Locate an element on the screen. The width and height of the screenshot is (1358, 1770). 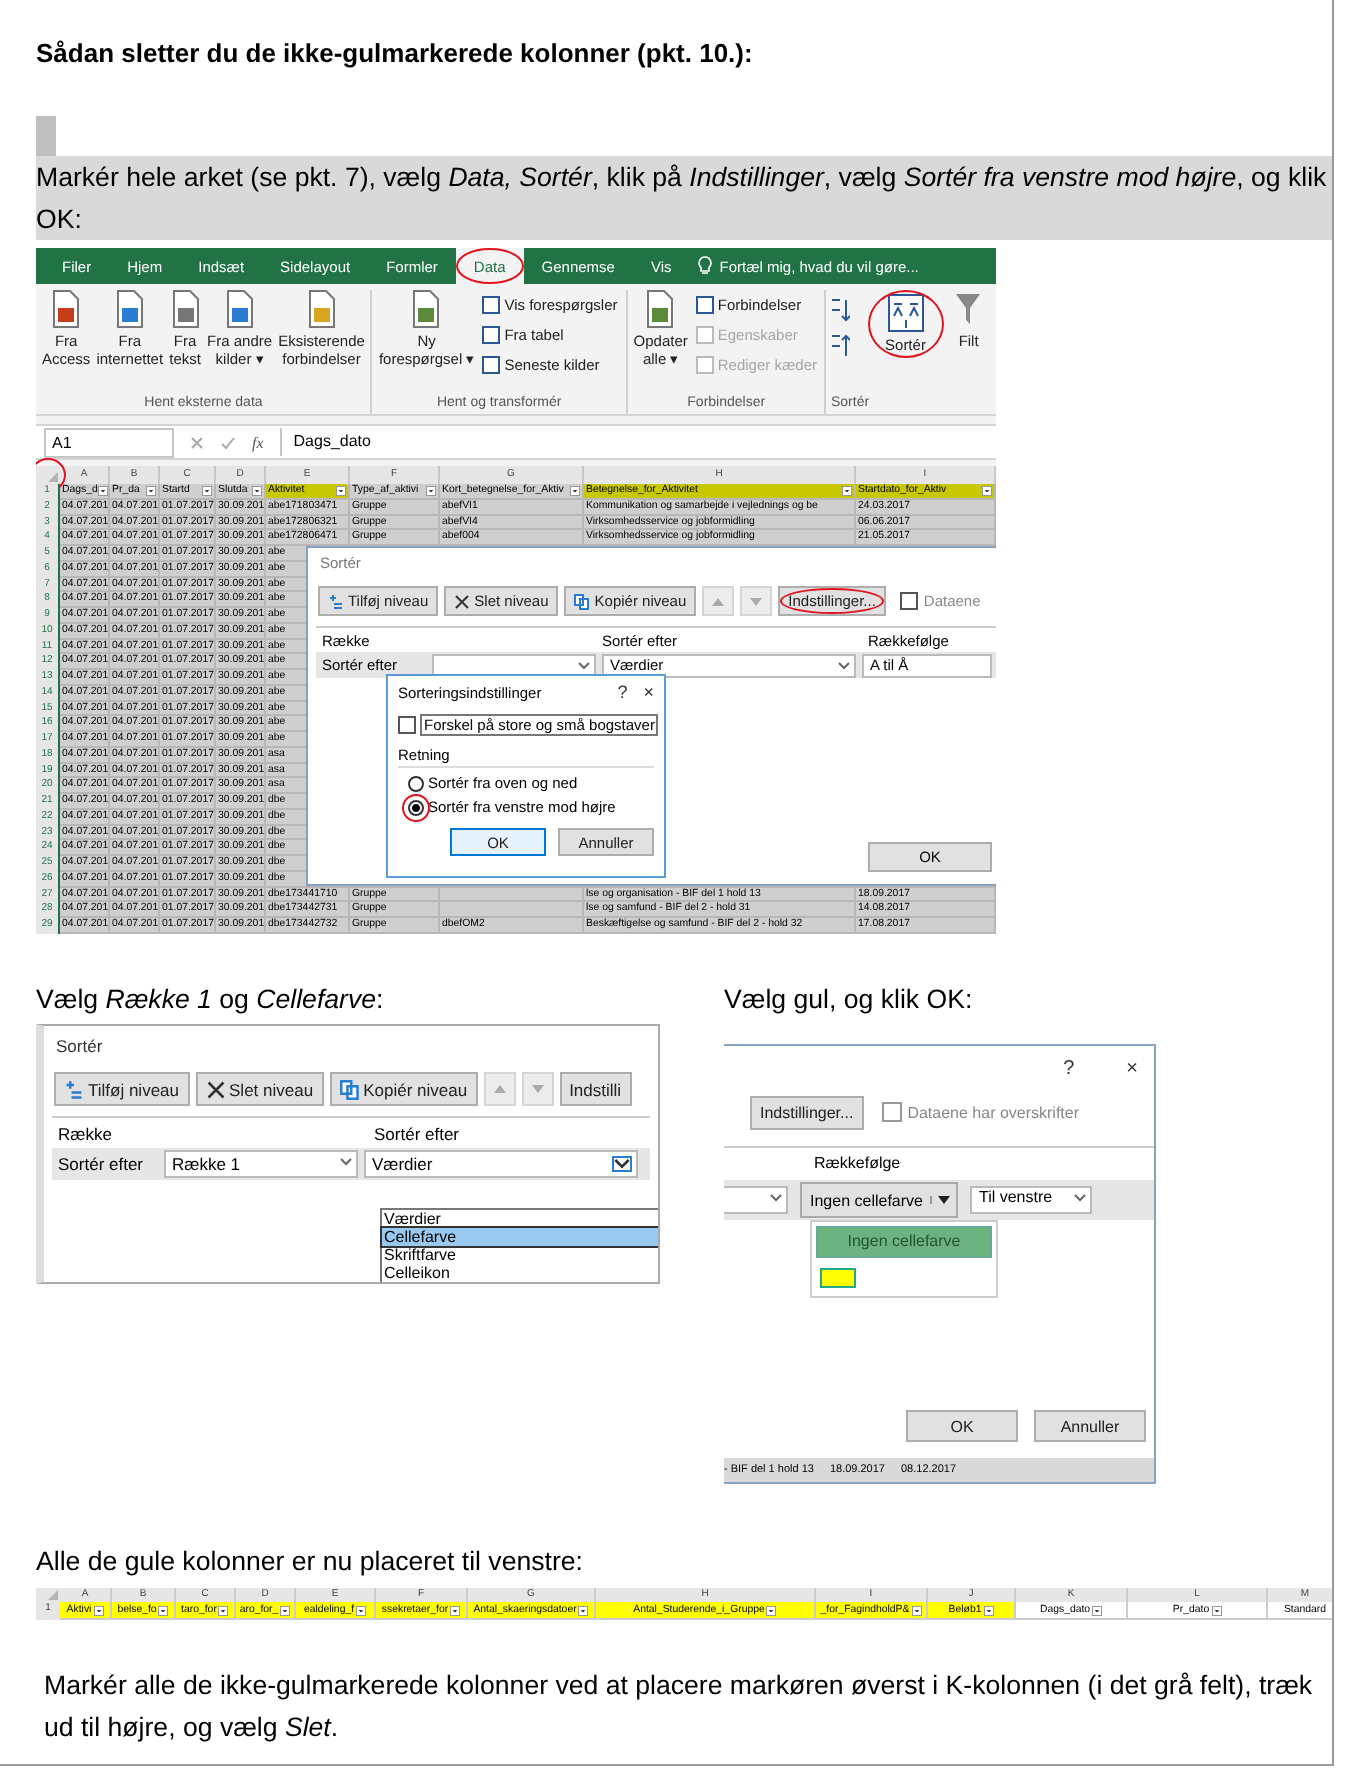
sort-icon is located at coordinates (905, 313).